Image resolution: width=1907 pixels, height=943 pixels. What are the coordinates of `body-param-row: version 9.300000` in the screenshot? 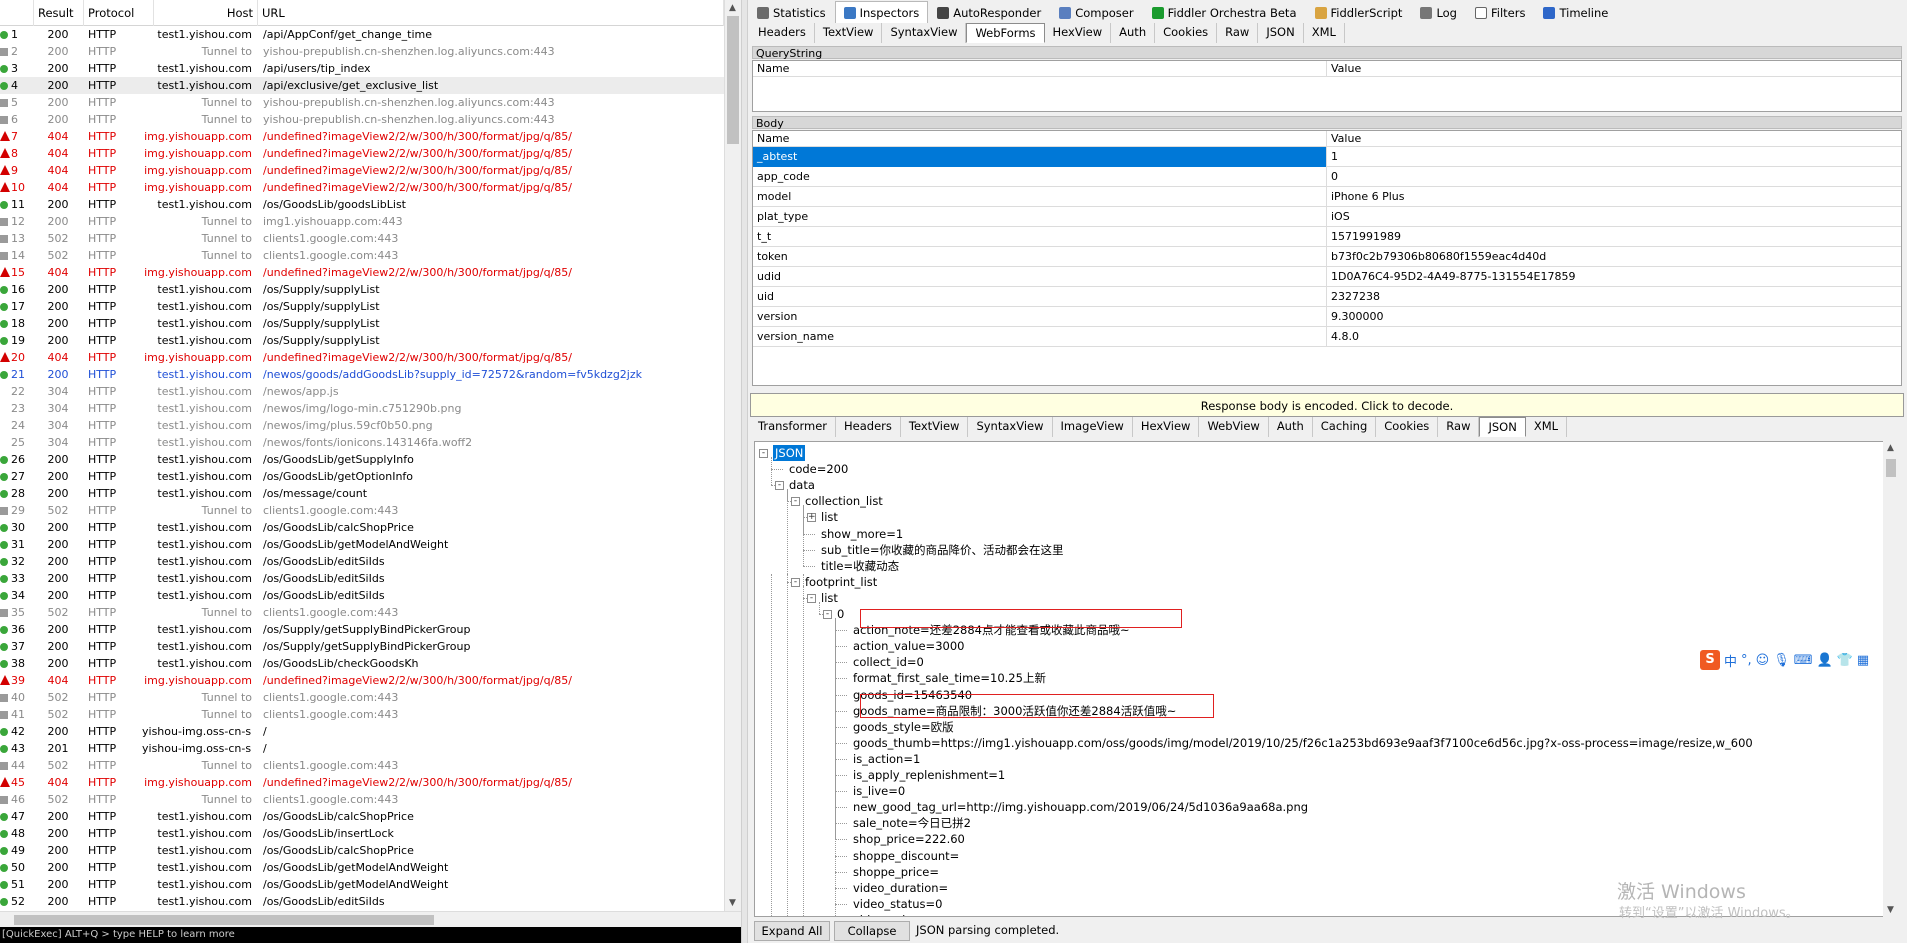 It's located at (1327, 317).